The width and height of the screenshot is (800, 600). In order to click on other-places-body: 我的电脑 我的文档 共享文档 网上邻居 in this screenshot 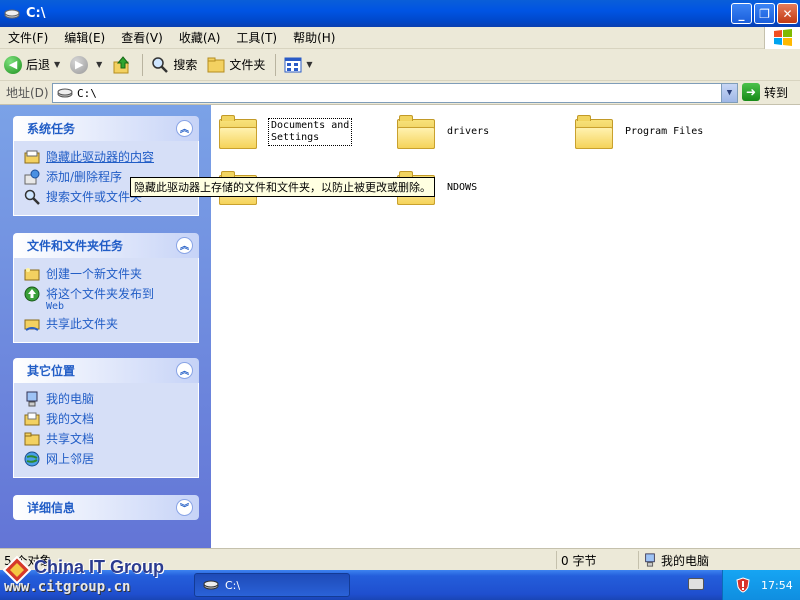, I will do `click(106, 430)`.